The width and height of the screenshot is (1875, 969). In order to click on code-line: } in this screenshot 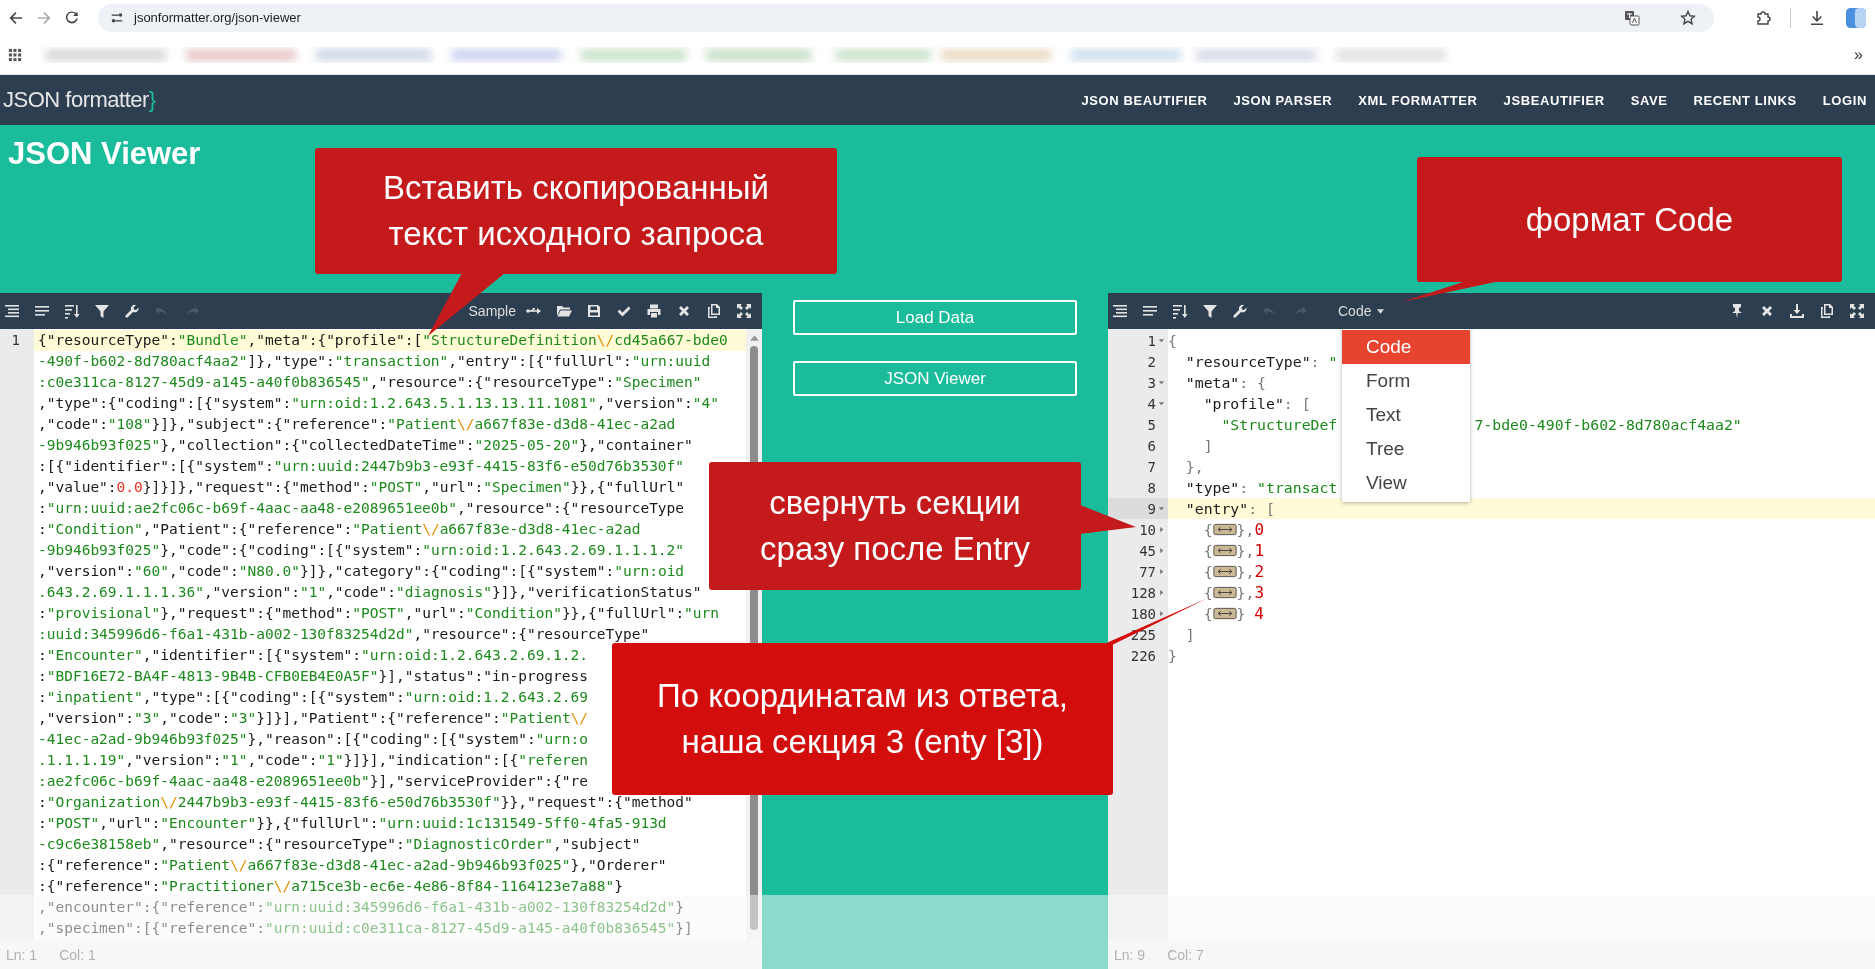, I will do `click(1172, 656)`.